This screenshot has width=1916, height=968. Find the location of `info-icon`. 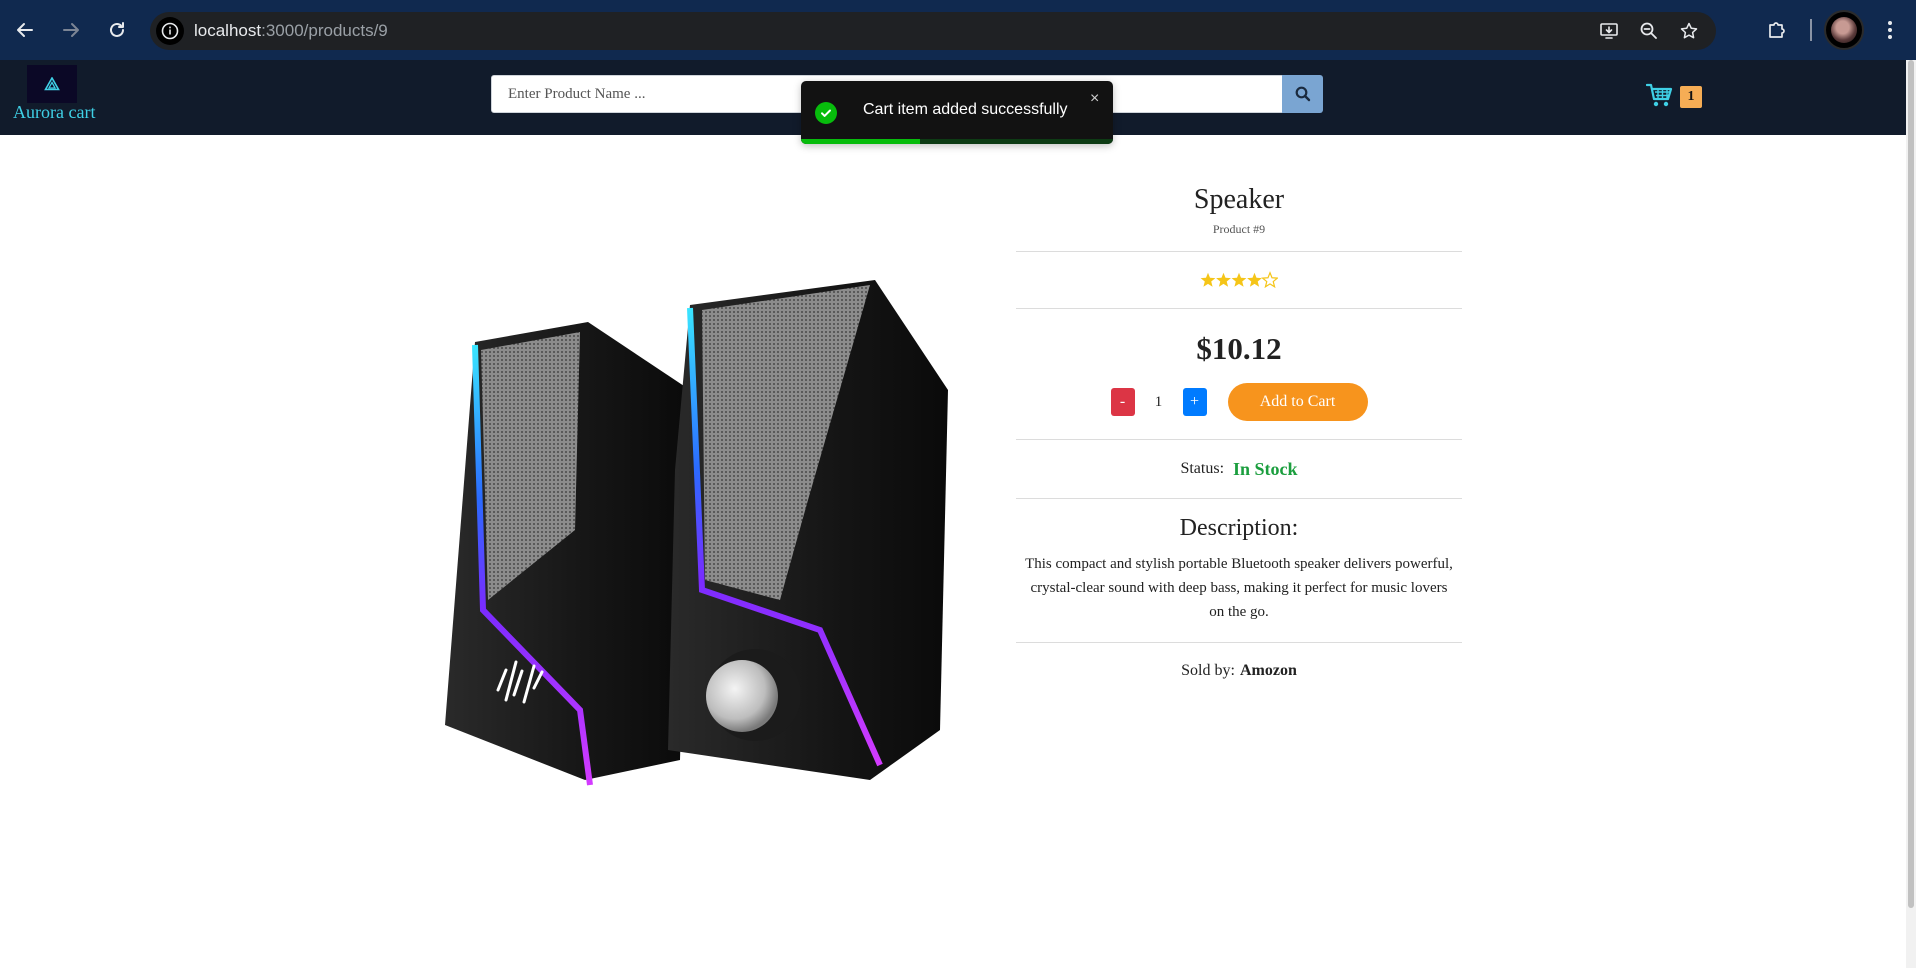

info-icon is located at coordinates (170, 31).